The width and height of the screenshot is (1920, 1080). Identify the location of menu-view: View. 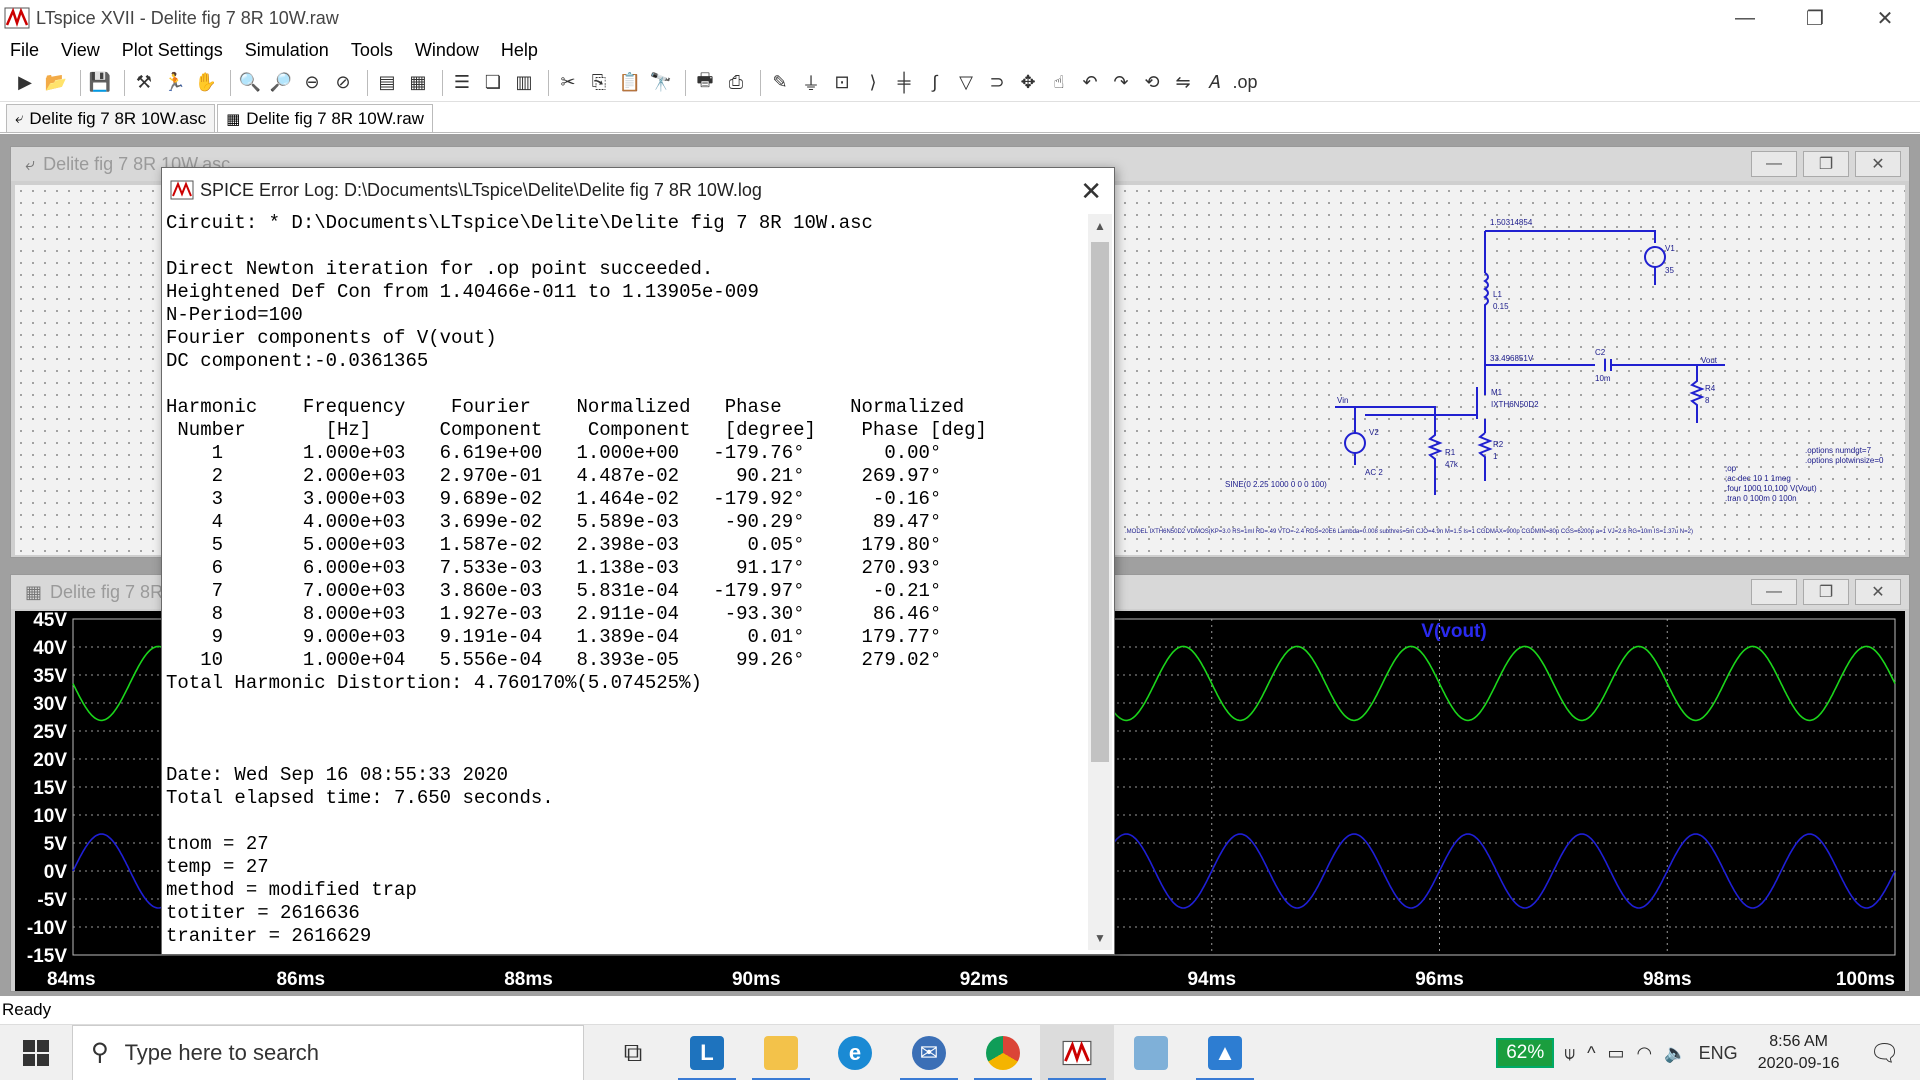
(80, 50).